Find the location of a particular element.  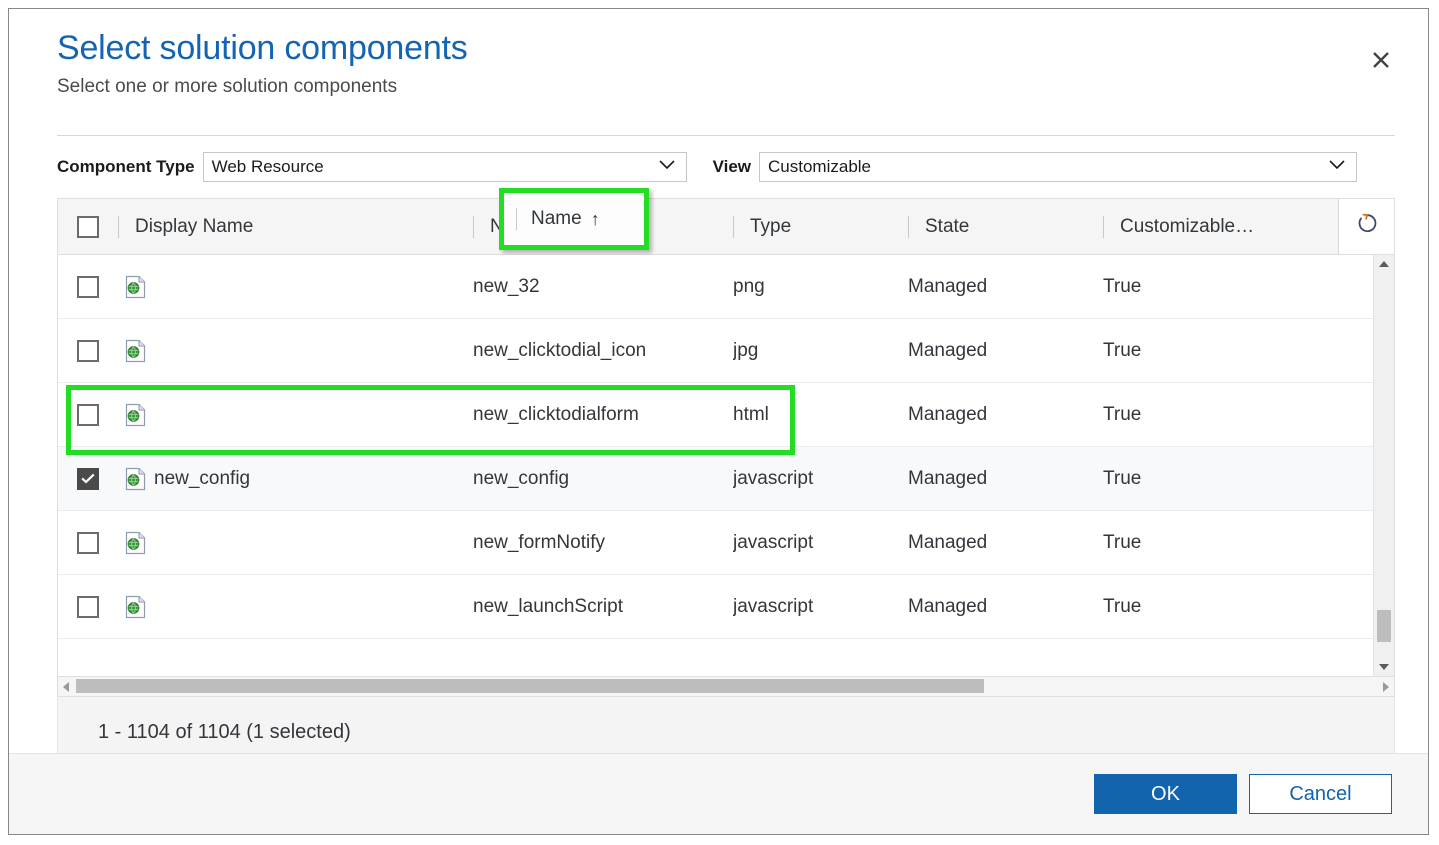

cell-name: new_32 is located at coordinates (506, 286).